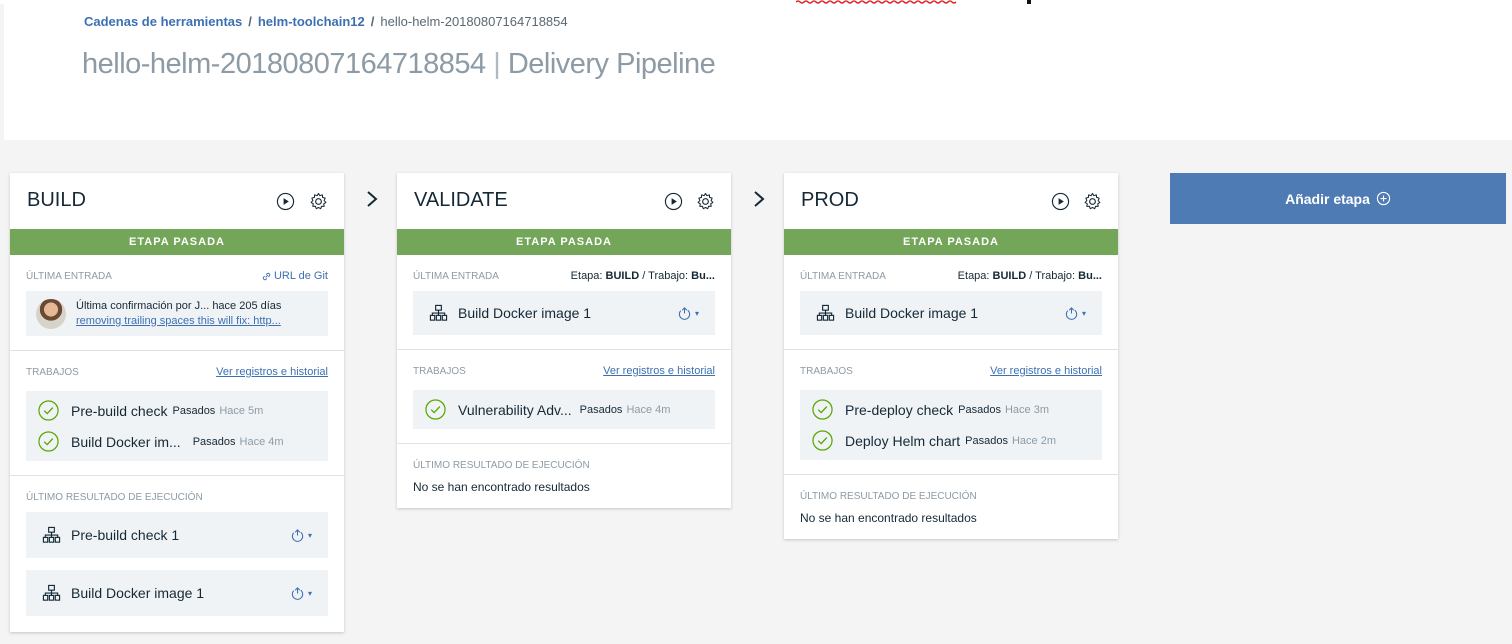 The height and width of the screenshot is (644, 1512). I want to click on git-url-link: URL de Git, so click(294, 276).